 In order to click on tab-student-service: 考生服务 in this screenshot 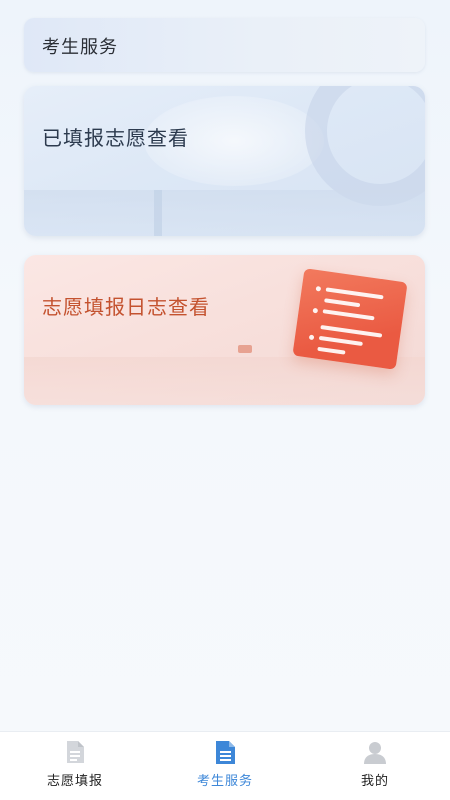, I will do `click(225, 766)`.